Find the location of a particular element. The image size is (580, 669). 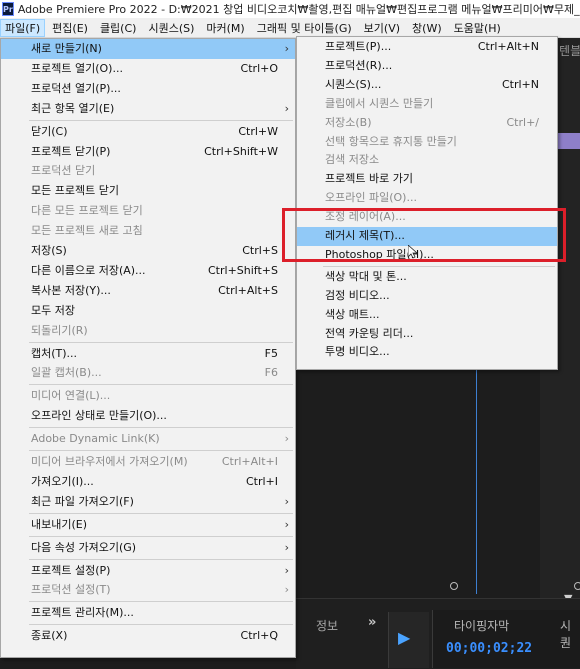

new-submenu-separator is located at coordinates (439, 266).